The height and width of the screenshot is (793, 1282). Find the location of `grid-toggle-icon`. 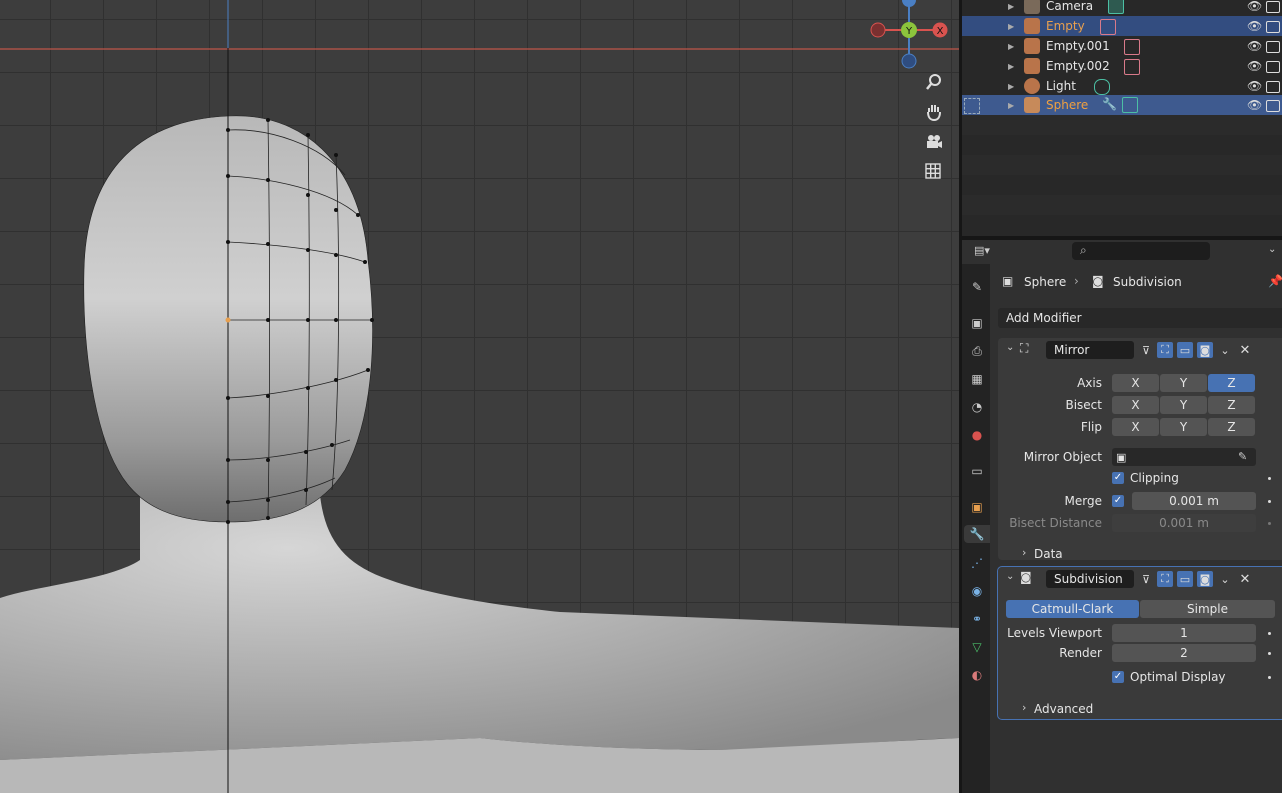

grid-toggle-icon is located at coordinates (937, 175).